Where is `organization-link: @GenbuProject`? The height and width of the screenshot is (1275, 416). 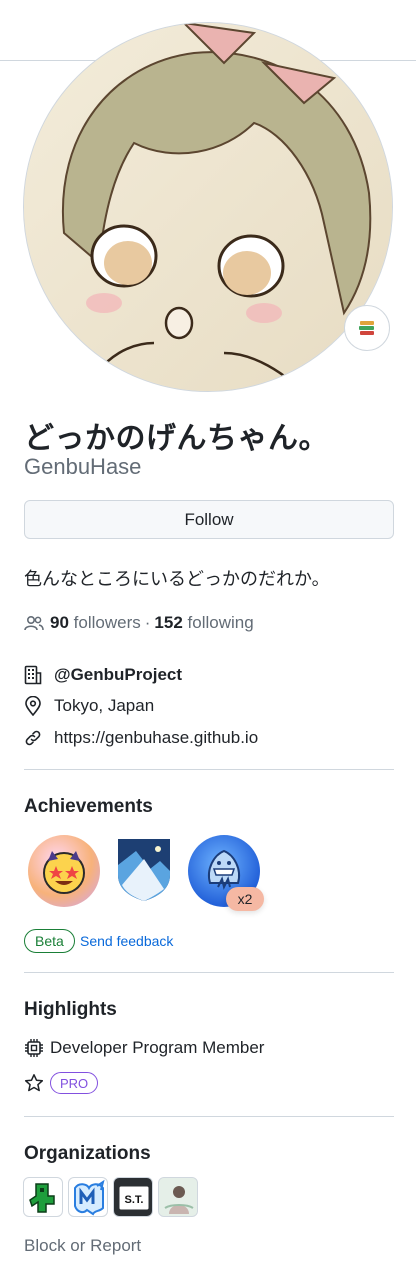
organization-link: @GenbuProject is located at coordinates (118, 675).